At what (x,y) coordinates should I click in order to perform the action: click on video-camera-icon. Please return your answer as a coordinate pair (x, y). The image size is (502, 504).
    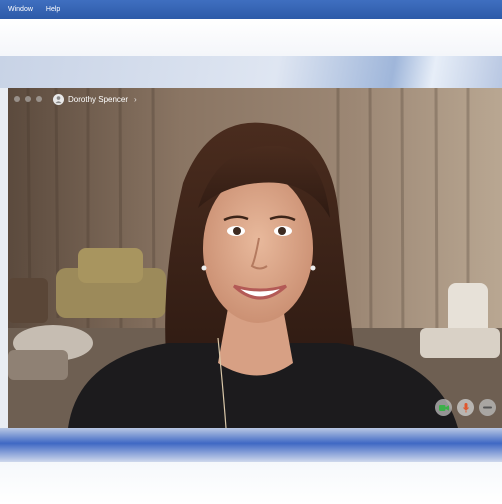
    Looking at the image, I should click on (443, 407).